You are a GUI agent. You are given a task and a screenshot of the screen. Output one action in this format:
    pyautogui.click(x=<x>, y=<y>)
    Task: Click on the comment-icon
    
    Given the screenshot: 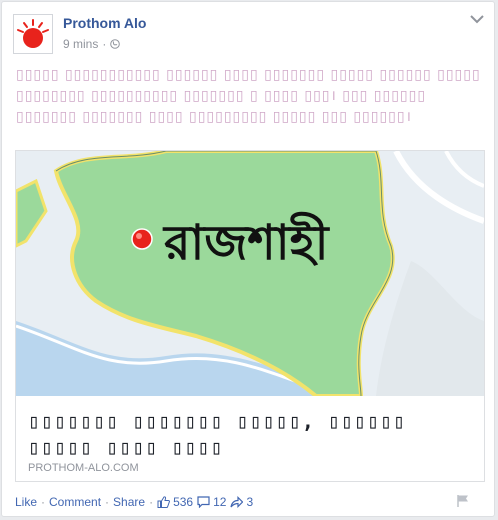 What is the action you would take?
    pyautogui.click(x=203, y=502)
    